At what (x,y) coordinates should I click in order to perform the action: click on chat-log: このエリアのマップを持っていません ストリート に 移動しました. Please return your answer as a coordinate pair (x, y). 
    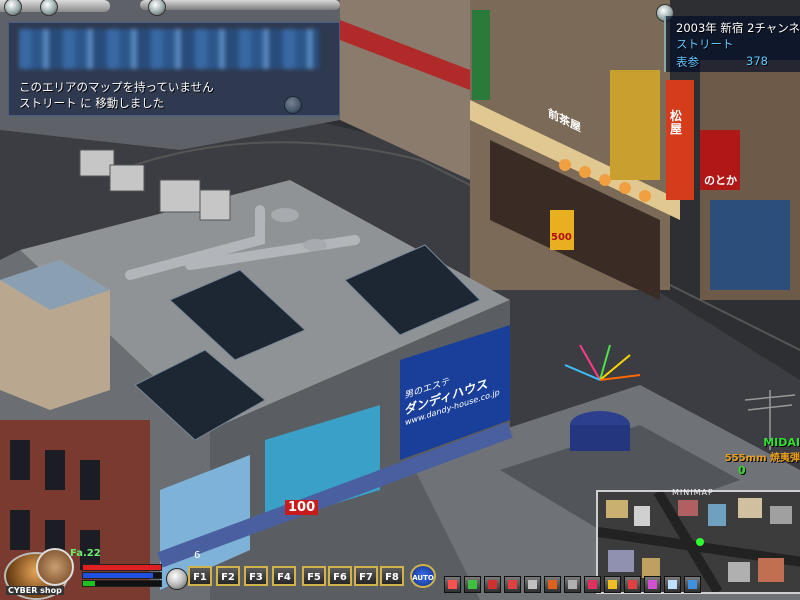
    Looking at the image, I should click on (174, 69).